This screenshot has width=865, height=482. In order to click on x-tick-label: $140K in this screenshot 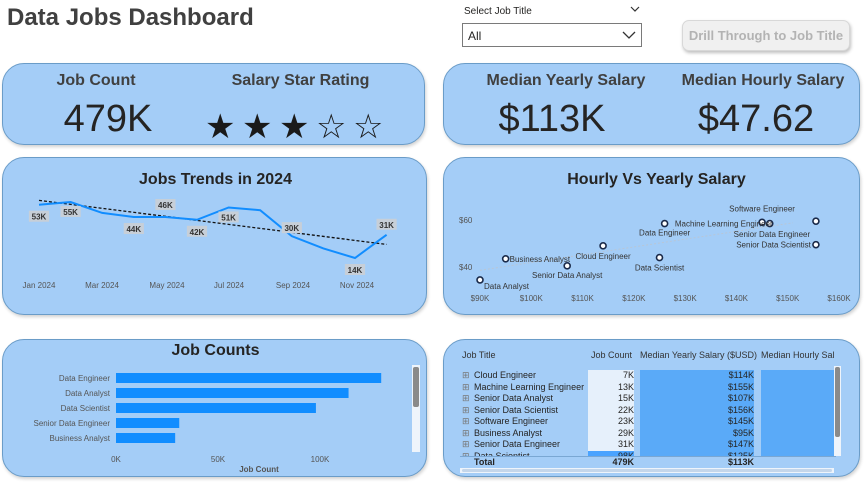, I will do `click(737, 298)`.